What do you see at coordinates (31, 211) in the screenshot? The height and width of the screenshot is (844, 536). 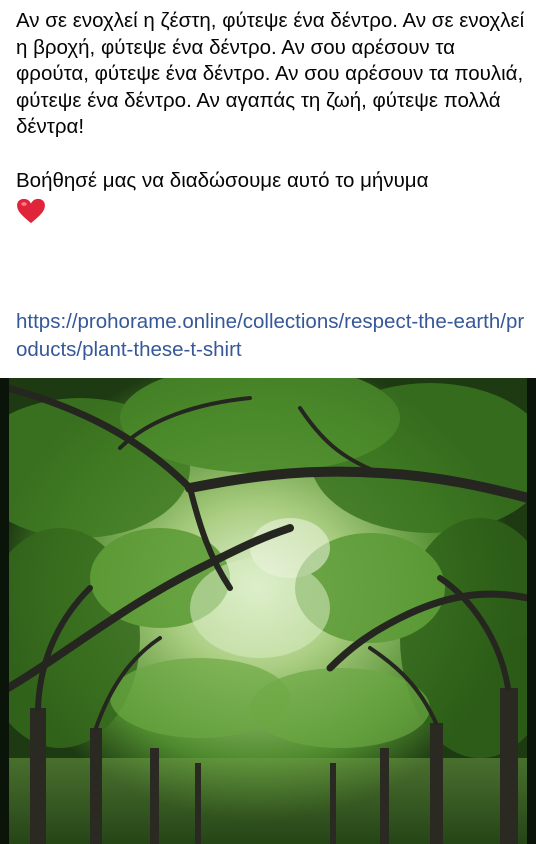 I see `red-heart-icon` at bounding box center [31, 211].